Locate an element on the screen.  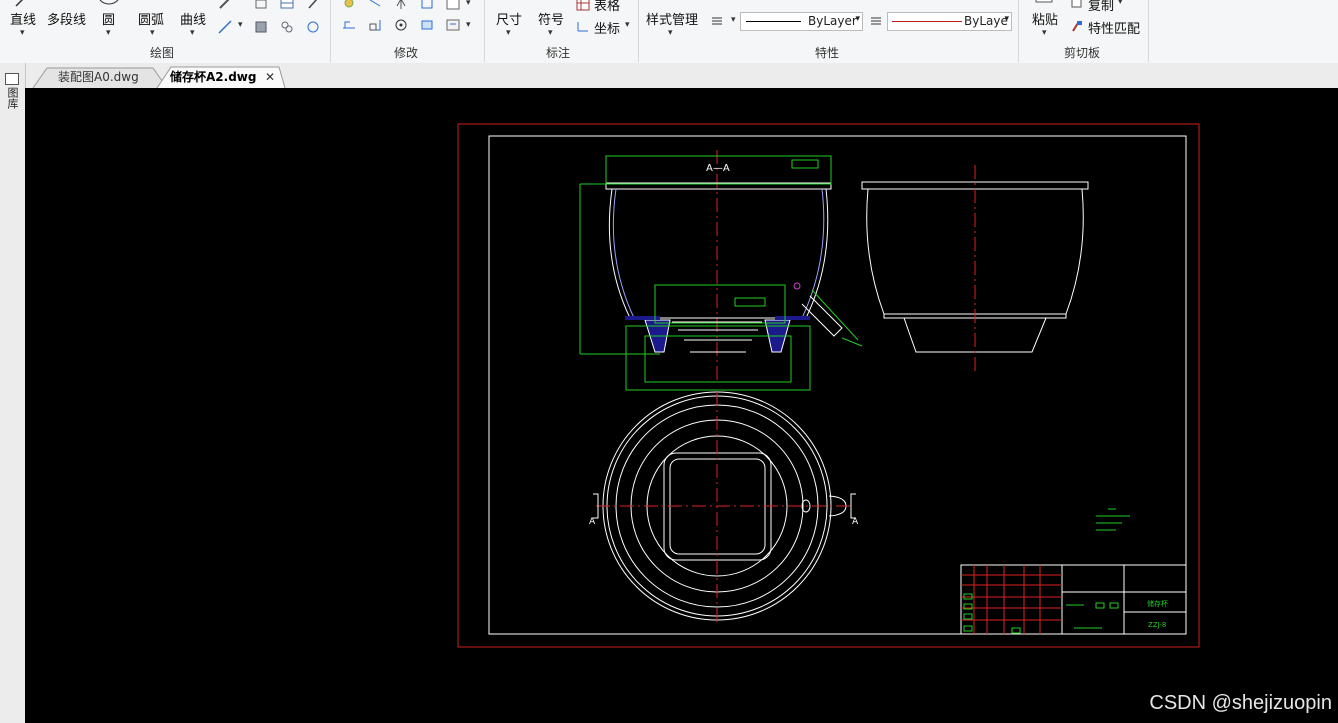
front-view is located at coordinates (975, 270).